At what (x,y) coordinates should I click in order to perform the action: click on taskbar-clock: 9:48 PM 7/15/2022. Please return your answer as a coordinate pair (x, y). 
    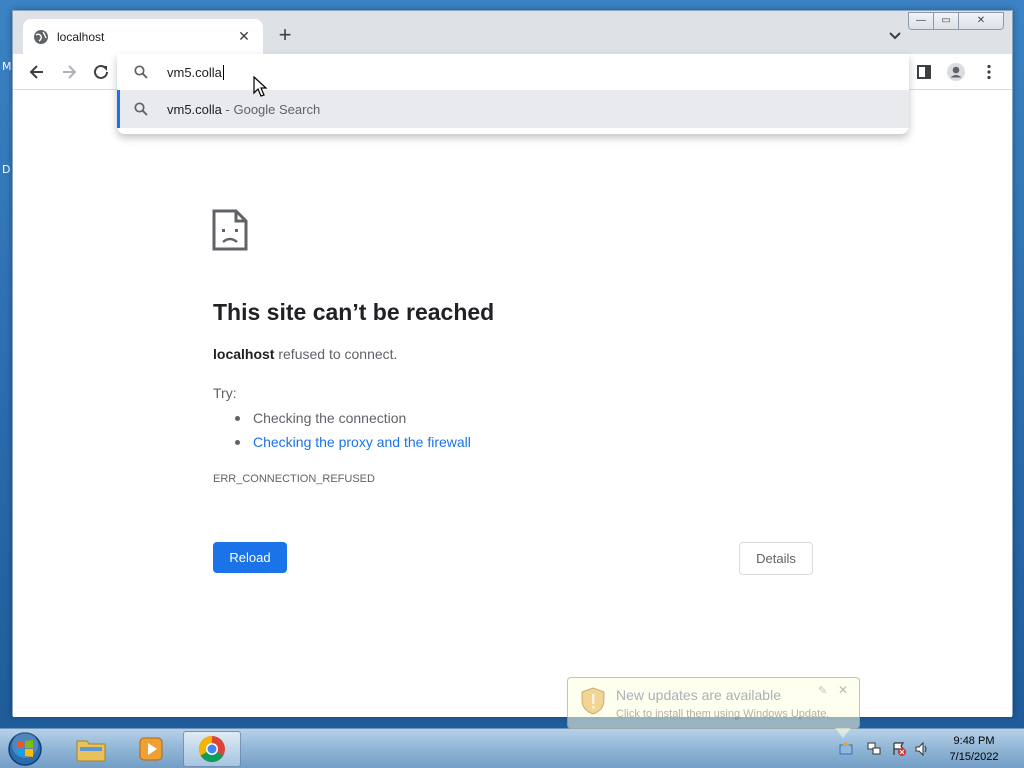
    Looking at the image, I should click on (974, 749).